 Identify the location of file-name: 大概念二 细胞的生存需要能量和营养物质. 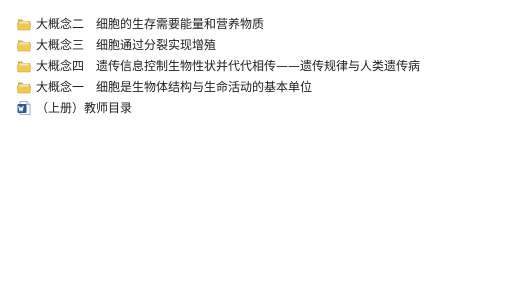
(150, 24).